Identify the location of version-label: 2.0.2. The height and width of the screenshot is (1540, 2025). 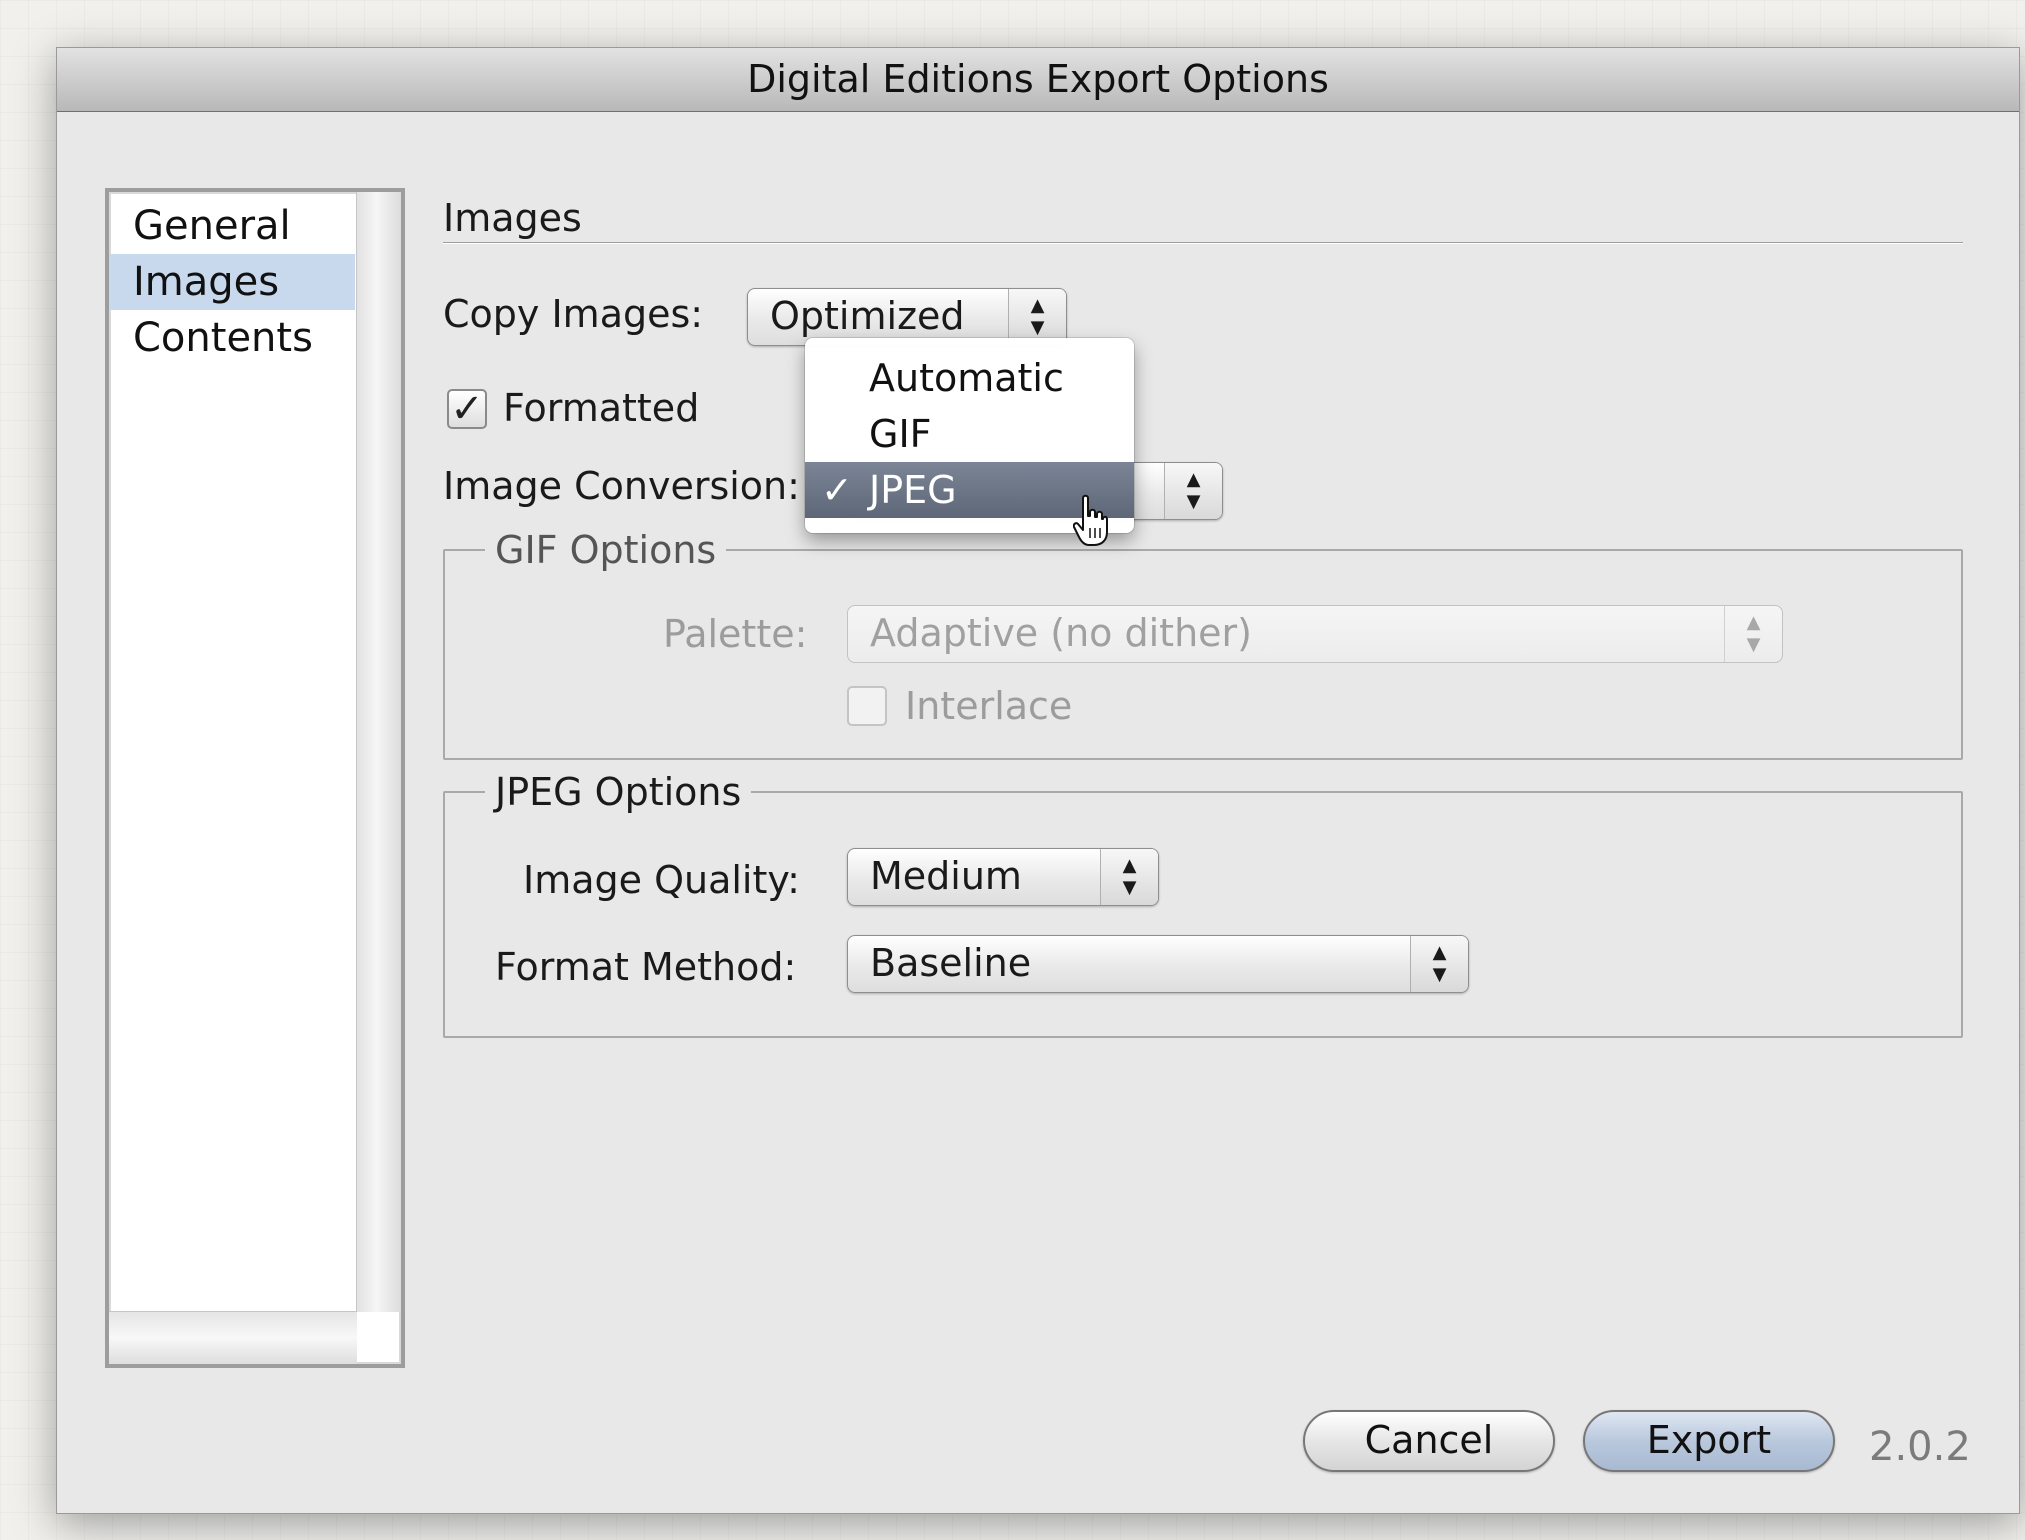
(1920, 1447).